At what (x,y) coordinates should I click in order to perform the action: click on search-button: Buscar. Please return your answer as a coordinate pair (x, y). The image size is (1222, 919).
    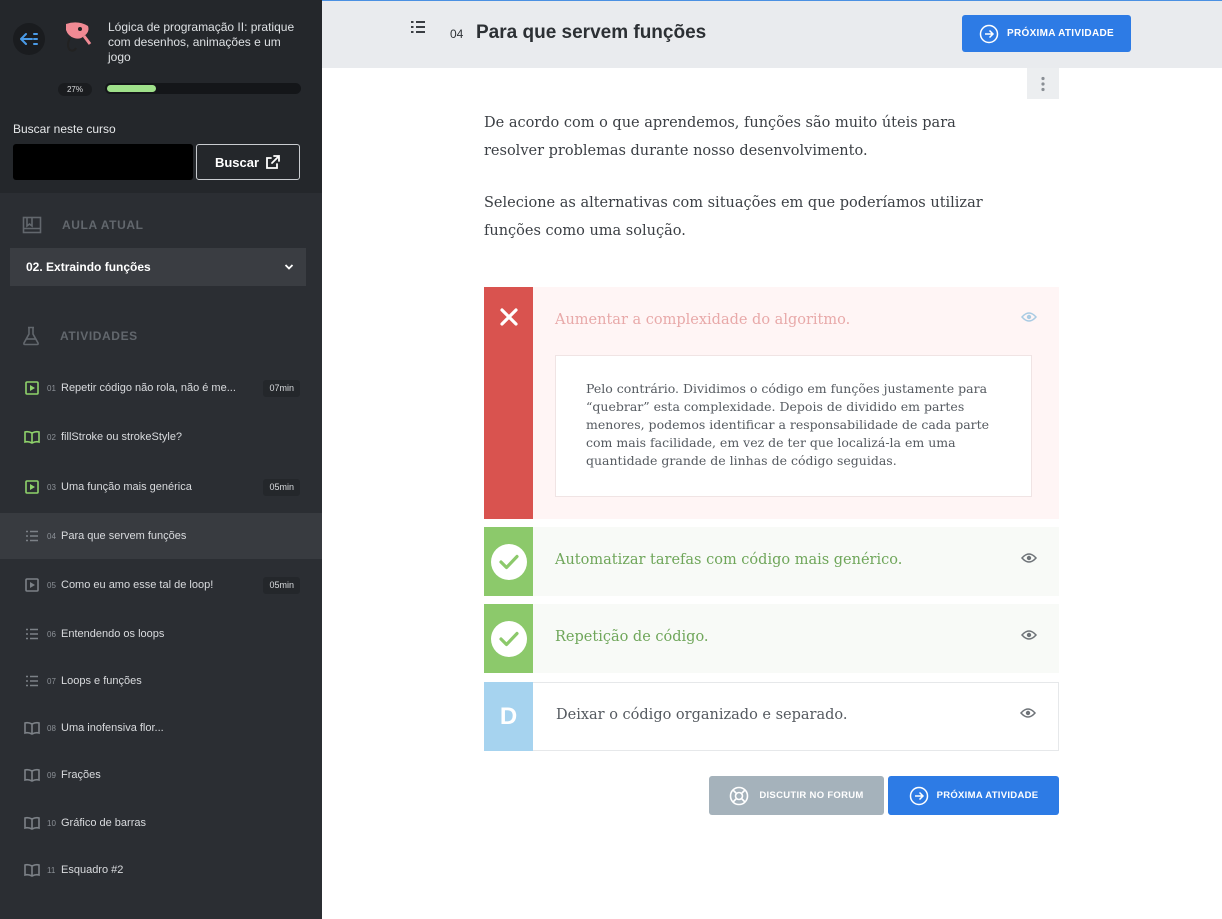
    Looking at the image, I should click on (248, 162).